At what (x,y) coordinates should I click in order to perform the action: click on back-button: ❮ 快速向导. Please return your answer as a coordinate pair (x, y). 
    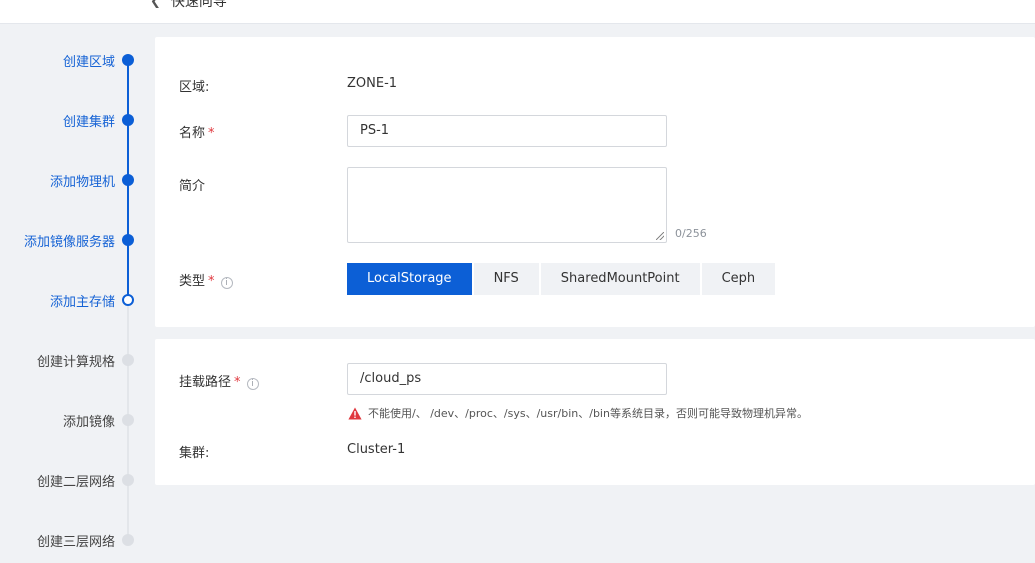
    Looking at the image, I should click on (188, 5).